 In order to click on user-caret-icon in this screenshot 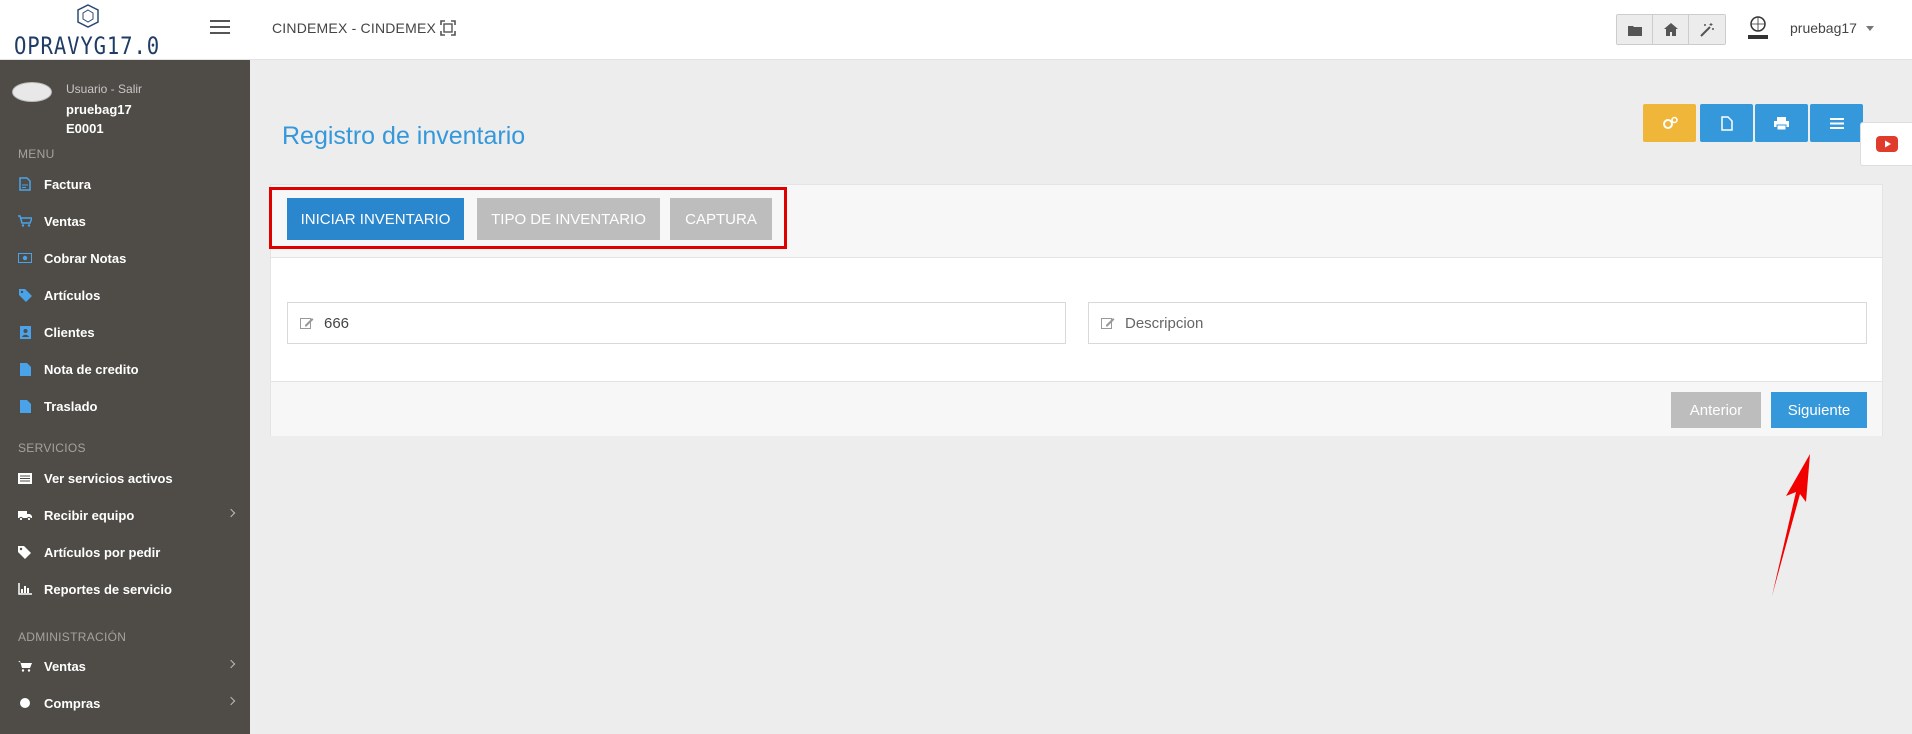, I will do `click(1870, 28)`.